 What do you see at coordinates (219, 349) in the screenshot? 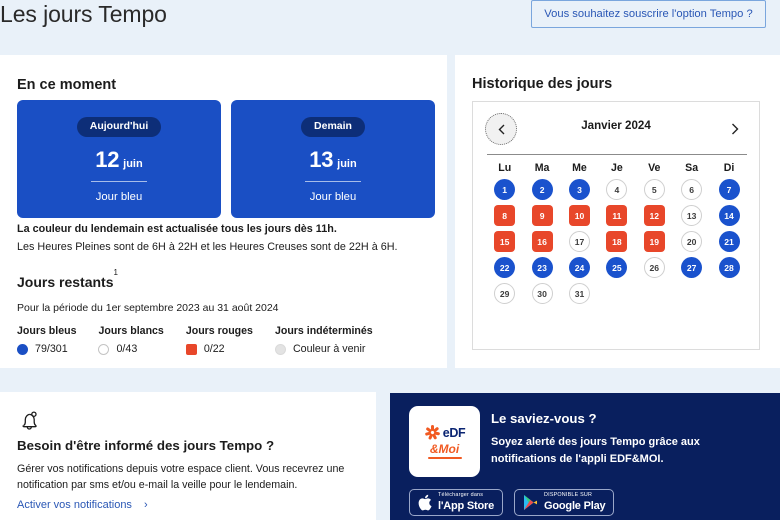
I see `legend-value-row-red: 0/22` at bounding box center [219, 349].